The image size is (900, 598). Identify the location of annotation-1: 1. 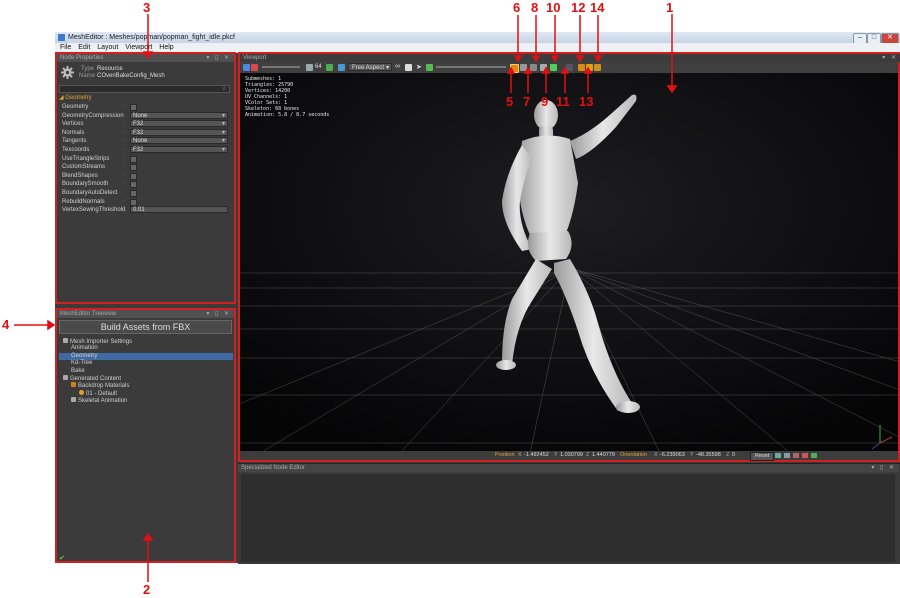
(670, 7).